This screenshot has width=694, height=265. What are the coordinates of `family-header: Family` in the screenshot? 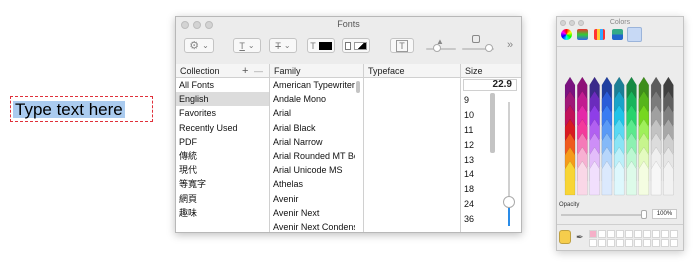 It's located at (317, 71).